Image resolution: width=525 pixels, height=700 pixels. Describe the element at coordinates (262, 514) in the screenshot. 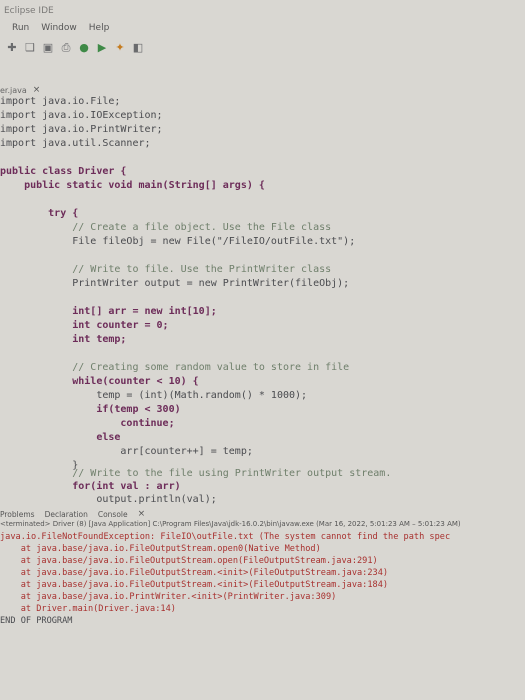

I see `panel-tabs: Problems Declaration Console ×` at that location.